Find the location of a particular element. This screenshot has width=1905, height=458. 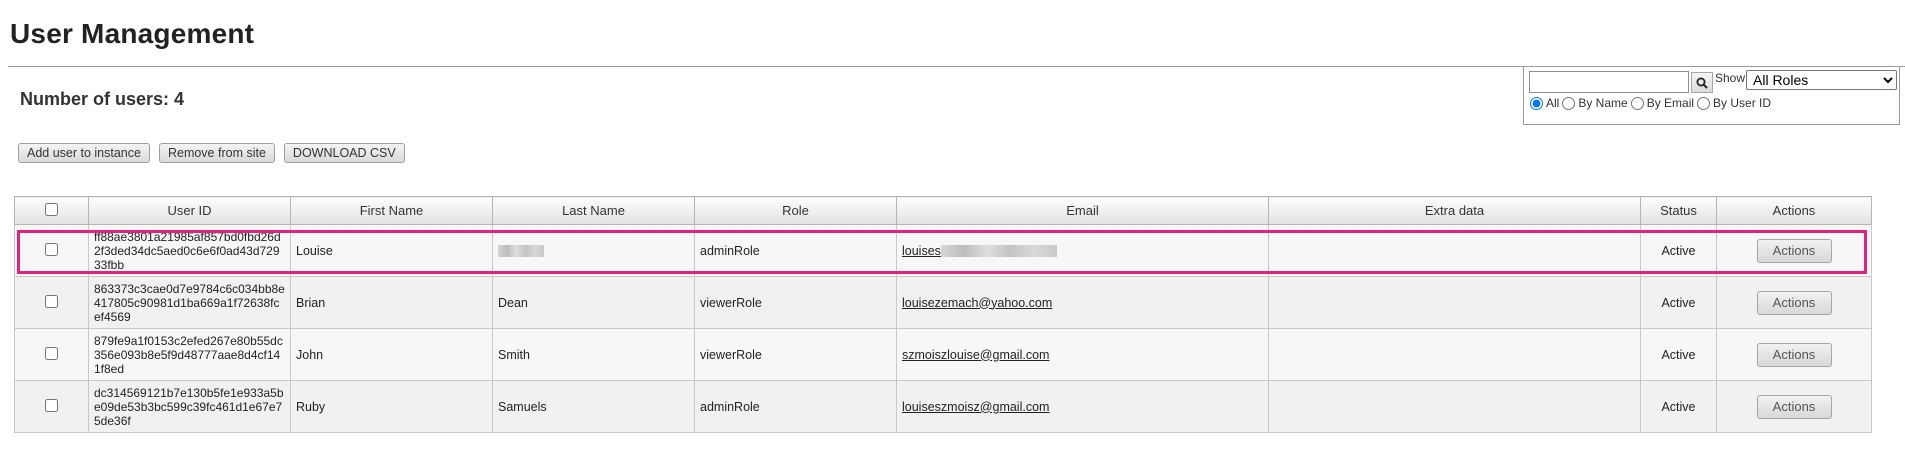

add-user-button: Add user to instance is located at coordinates (84, 153).